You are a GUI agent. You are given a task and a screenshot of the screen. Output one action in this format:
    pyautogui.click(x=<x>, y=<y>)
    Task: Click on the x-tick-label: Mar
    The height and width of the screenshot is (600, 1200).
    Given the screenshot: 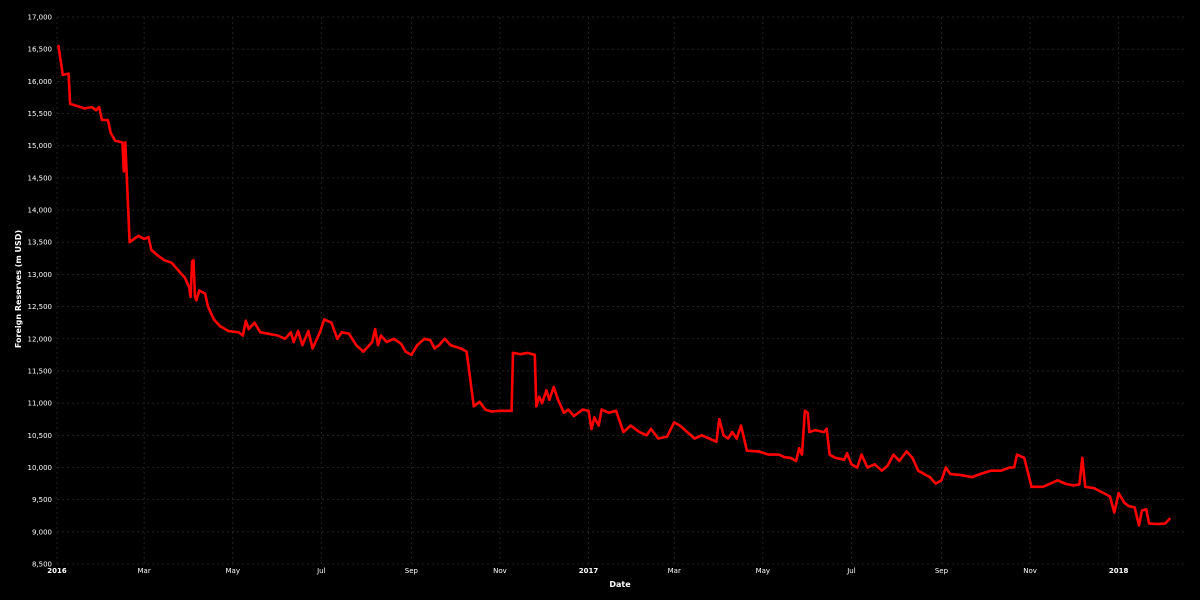 What is the action you would take?
    pyautogui.click(x=144, y=571)
    